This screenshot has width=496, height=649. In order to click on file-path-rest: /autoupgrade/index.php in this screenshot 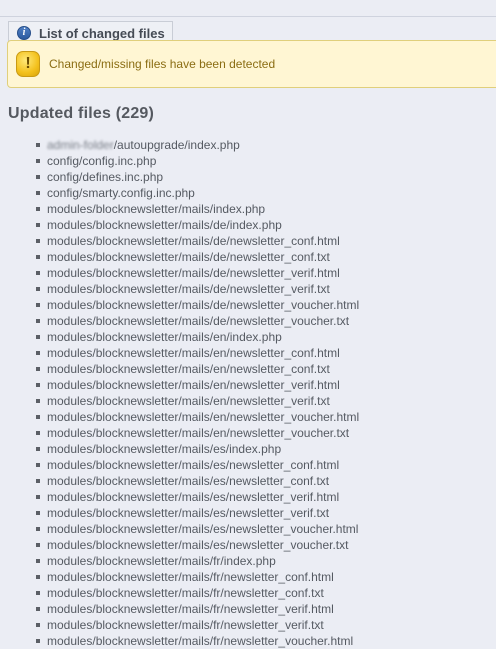, I will do `click(176, 145)`.